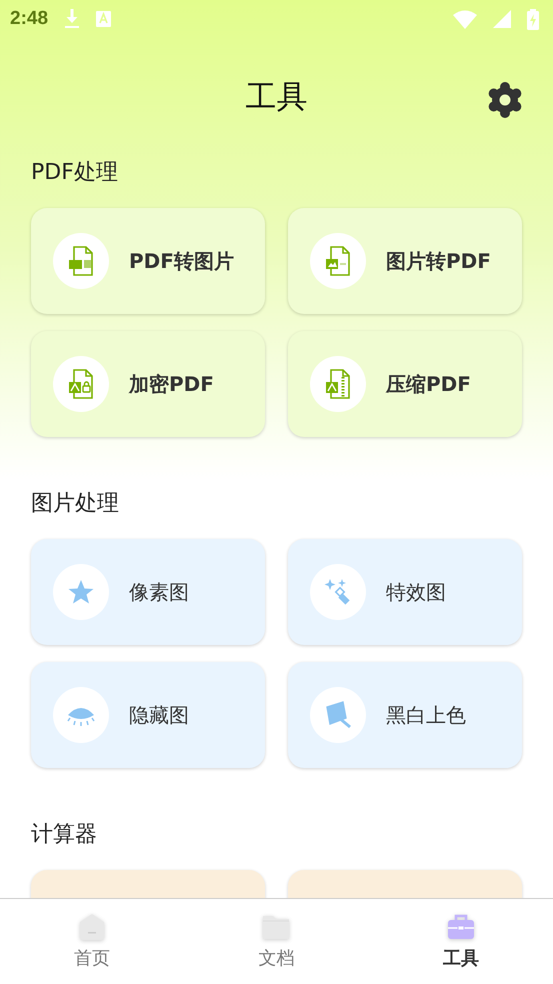 The image size is (553, 984). What do you see at coordinates (92, 941) in the screenshot?
I see `nav-tab: 首页` at bounding box center [92, 941].